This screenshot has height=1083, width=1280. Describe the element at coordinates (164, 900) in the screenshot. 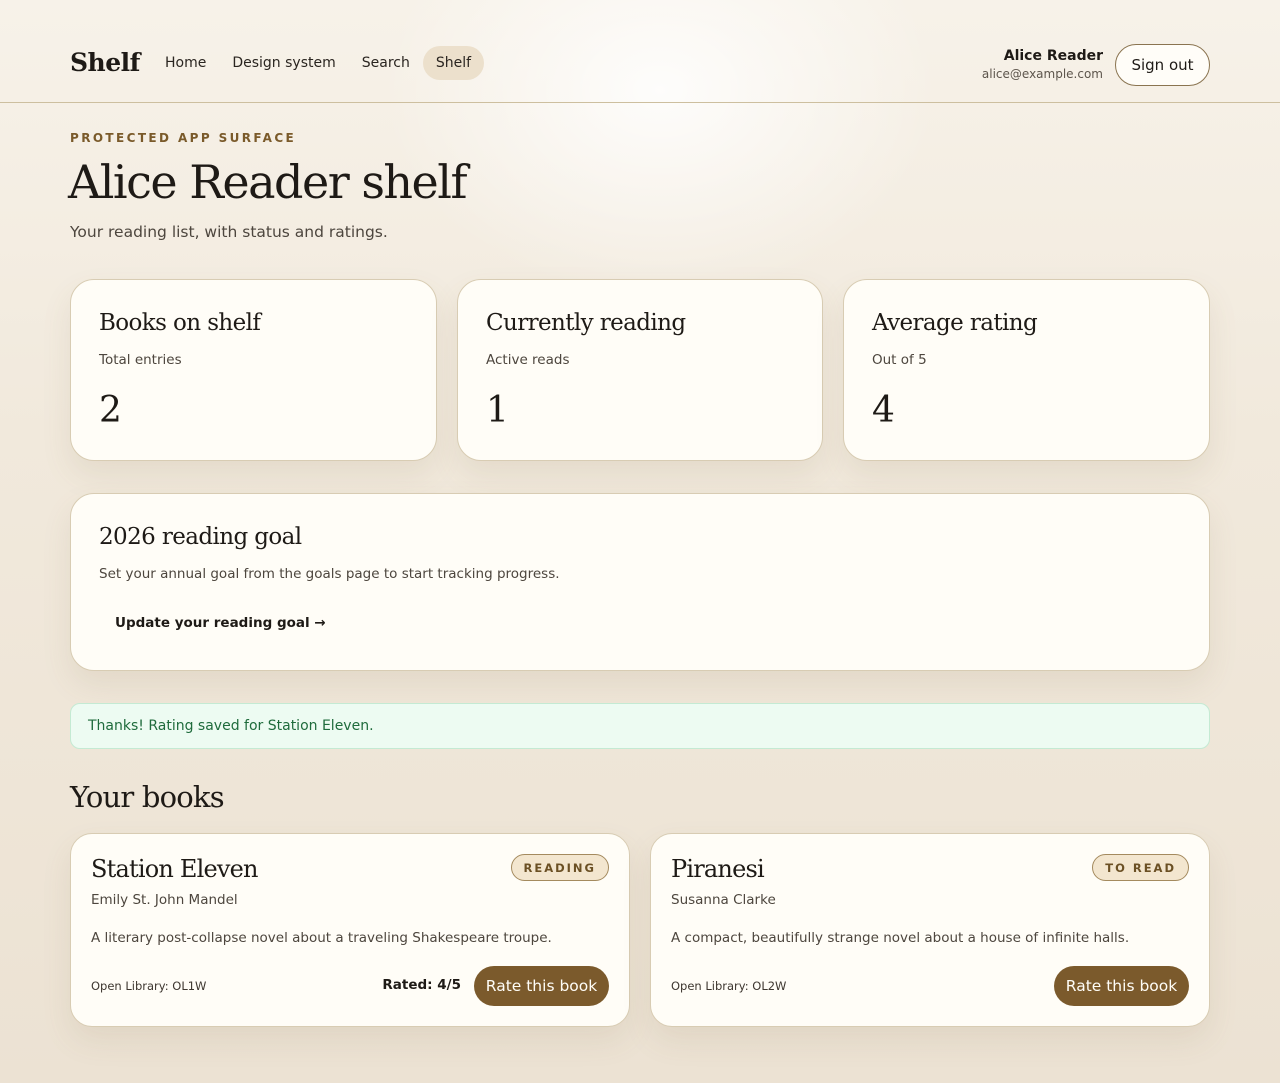

I see `book-author: Emily St. John Mandel` at that location.